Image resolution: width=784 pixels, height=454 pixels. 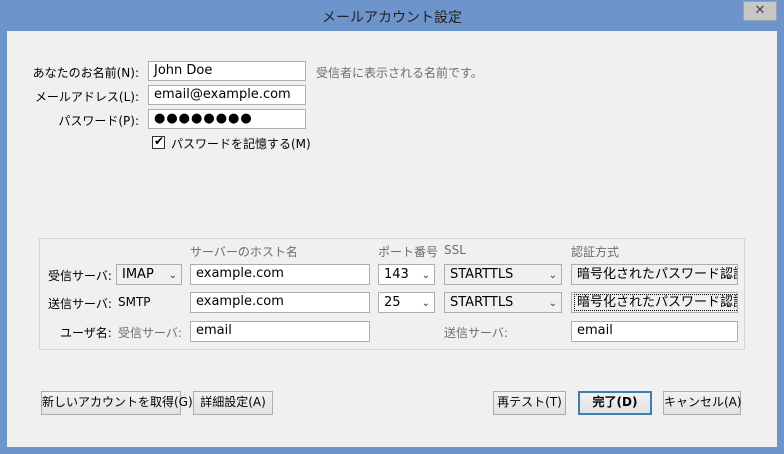 What do you see at coordinates (476, 333) in the screenshot?
I see `username-outgoing-label: 送信サーバ:` at bounding box center [476, 333].